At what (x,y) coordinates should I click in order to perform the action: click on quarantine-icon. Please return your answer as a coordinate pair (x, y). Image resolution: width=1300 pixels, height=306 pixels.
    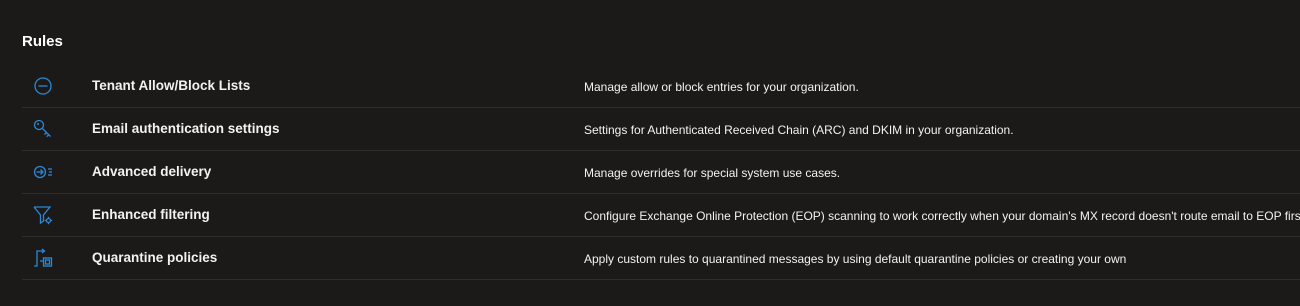
    Looking at the image, I should click on (43, 258).